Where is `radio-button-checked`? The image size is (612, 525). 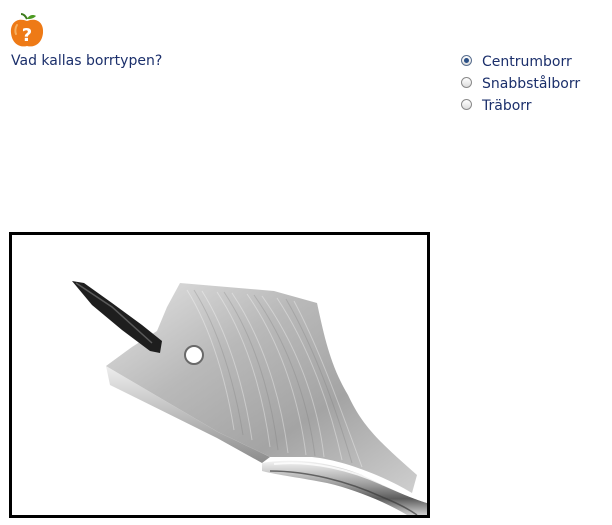
radio-button-checked is located at coordinates (466, 60).